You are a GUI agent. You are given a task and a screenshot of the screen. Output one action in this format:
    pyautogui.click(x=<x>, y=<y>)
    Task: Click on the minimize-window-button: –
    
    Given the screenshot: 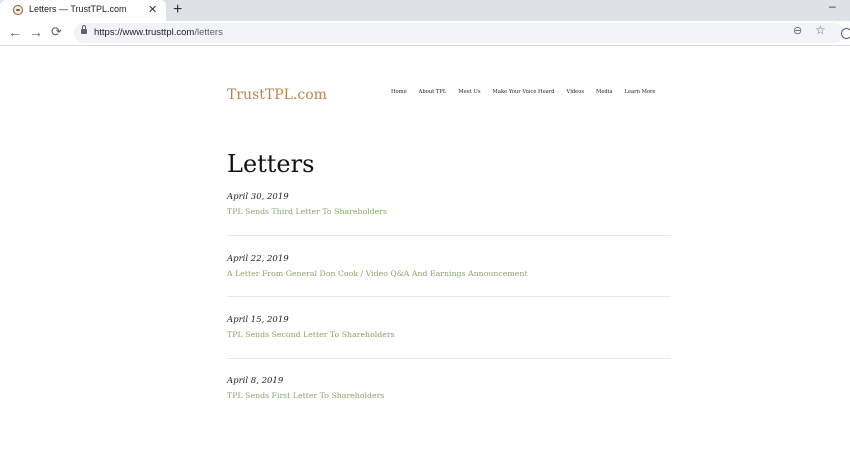 What is the action you would take?
    pyautogui.click(x=832, y=6)
    